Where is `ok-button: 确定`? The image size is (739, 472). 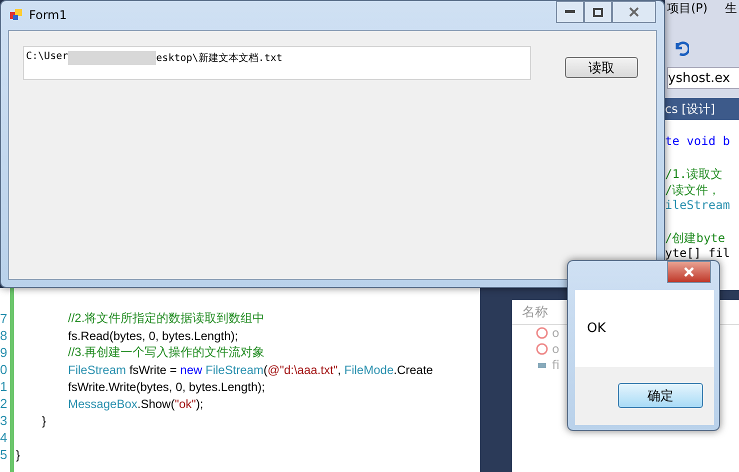
ok-button: 确定 is located at coordinates (660, 395).